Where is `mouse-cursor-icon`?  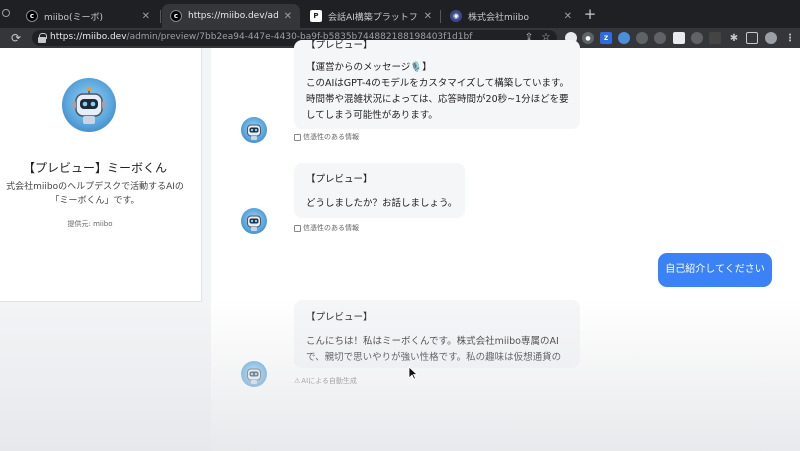 mouse-cursor-icon is located at coordinates (413, 373).